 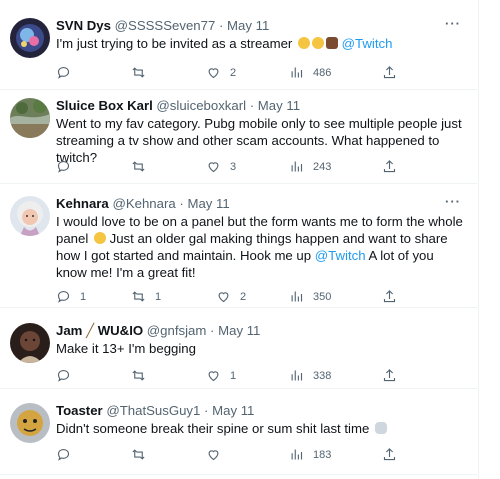 I want to click on magic-wand-emoji-icon: ╱, so click(x=90, y=330).